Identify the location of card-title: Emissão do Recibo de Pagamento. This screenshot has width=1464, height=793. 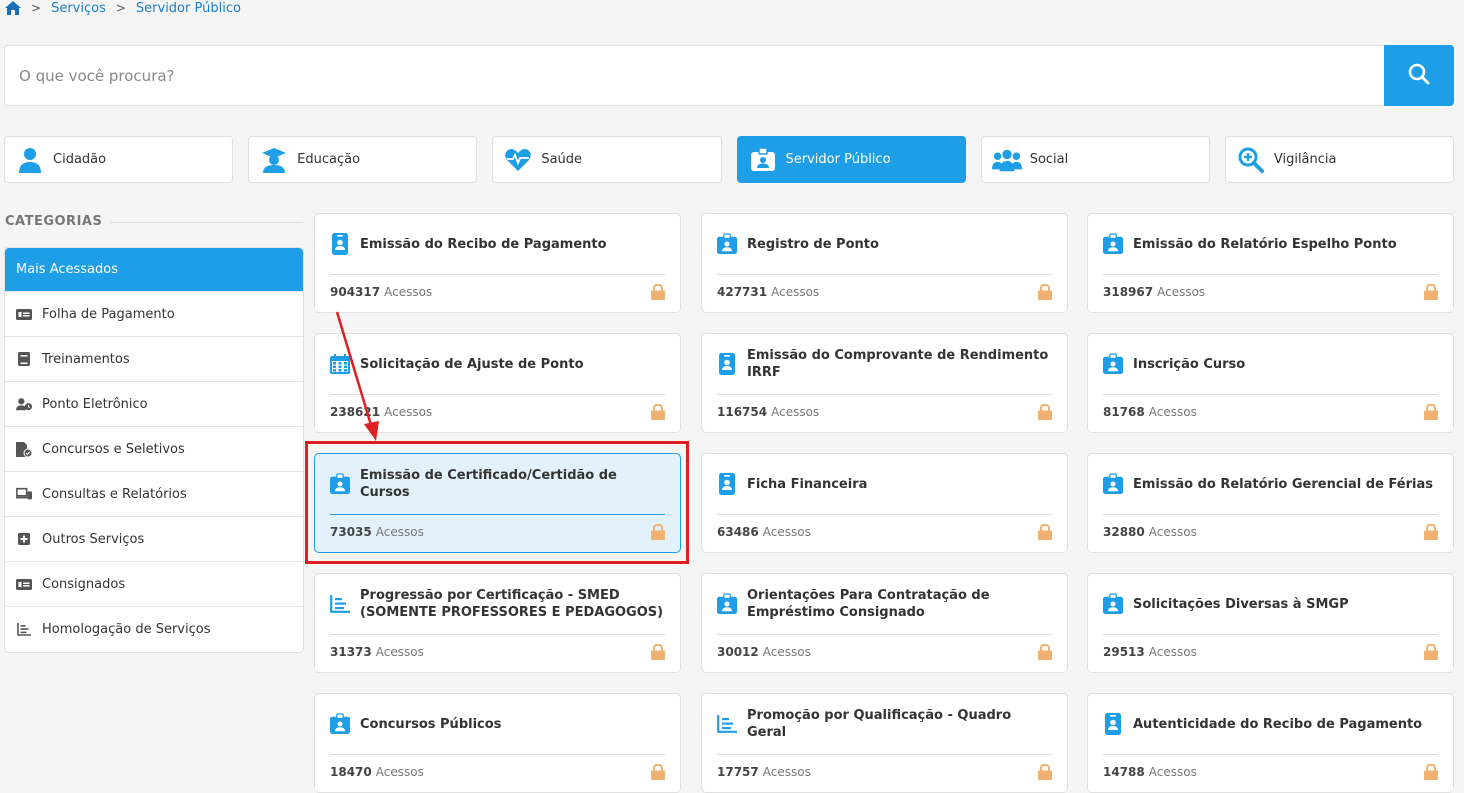
(483, 244).